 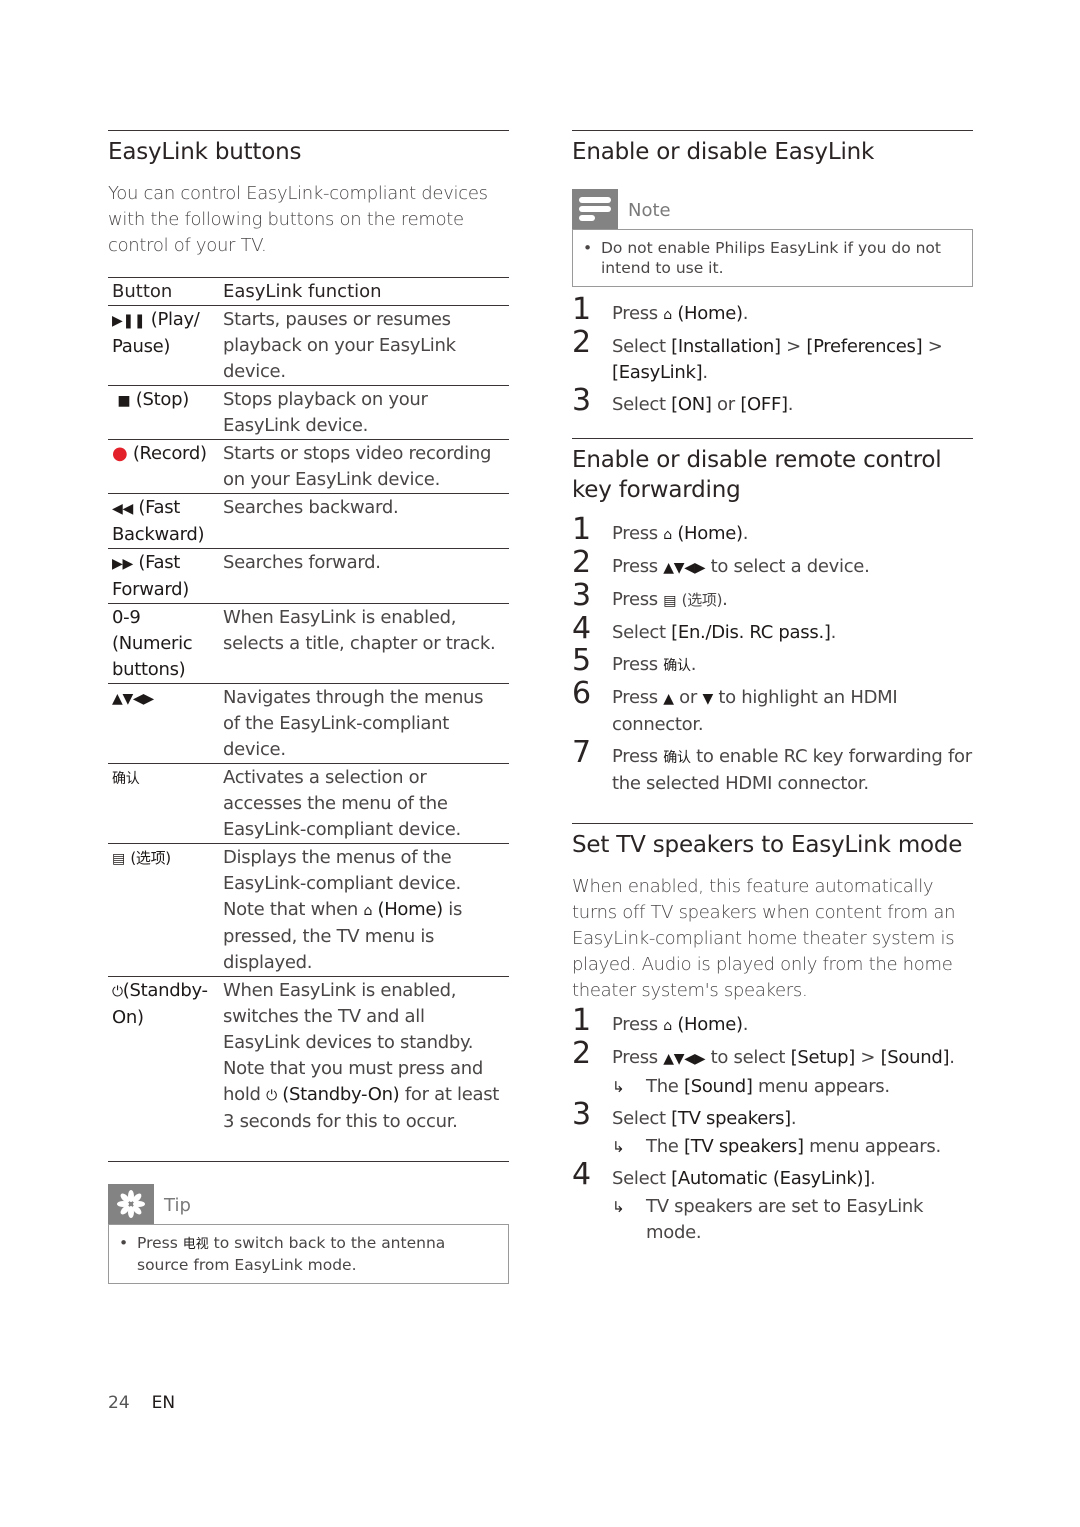 What do you see at coordinates (792, 1220) in the screenshot?
I see `step-result: ↳ TV speakers are set to EasyLink mode.` at bounding box center [792, 1220].